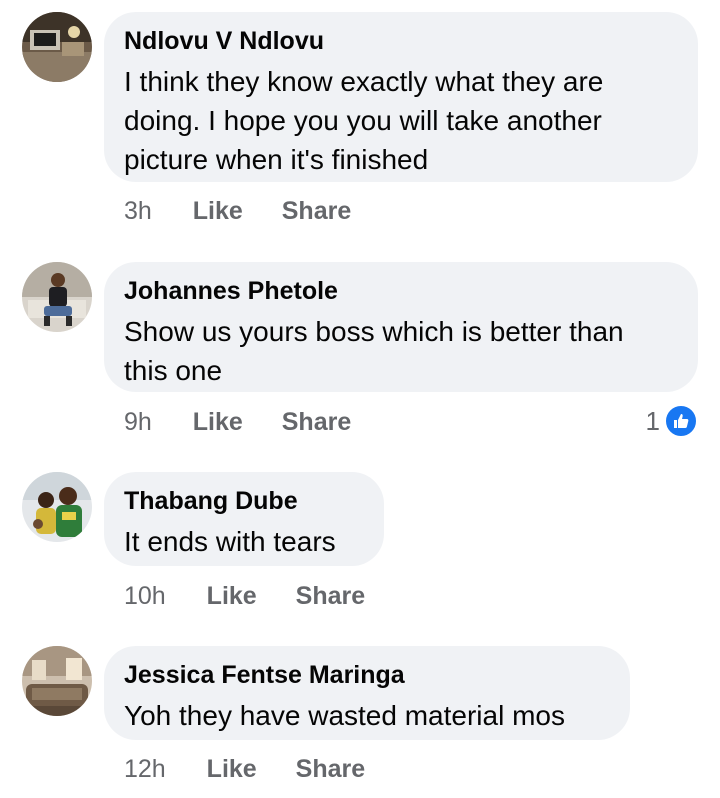  I want to click on commenter-avatar, so click(57, 681).